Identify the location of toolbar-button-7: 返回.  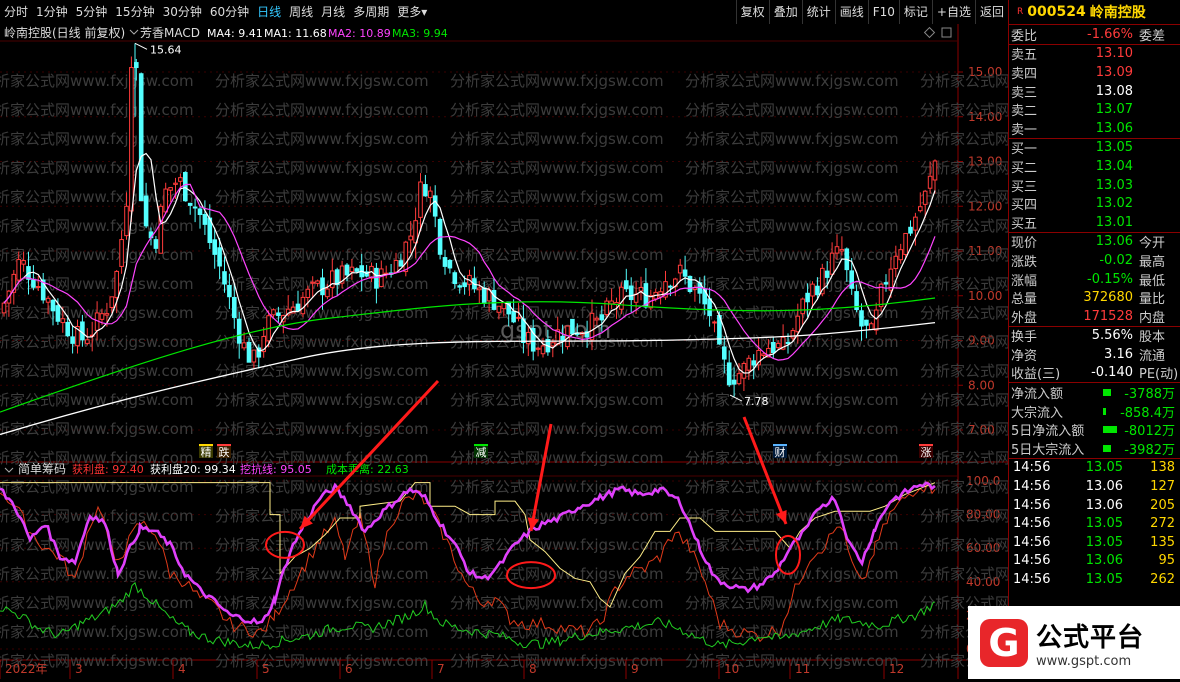
(991, 12).